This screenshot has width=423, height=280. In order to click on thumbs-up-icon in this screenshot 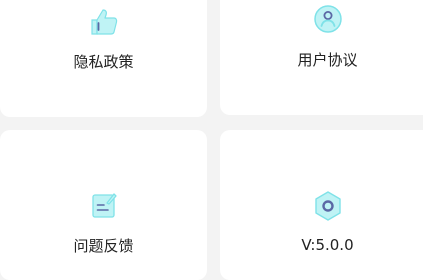, I will do `click(104, 22)`.